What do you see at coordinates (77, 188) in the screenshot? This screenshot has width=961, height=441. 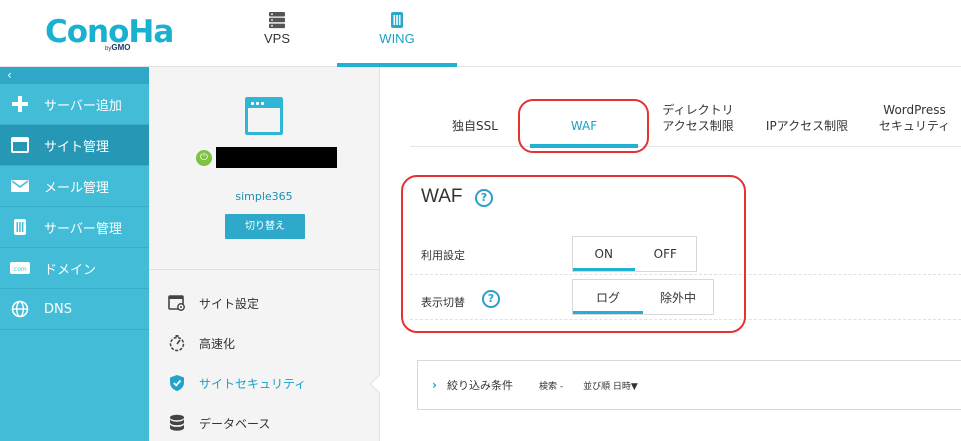 I see `sidebar-item-label: メール管理` at bounding box center [77, 188].